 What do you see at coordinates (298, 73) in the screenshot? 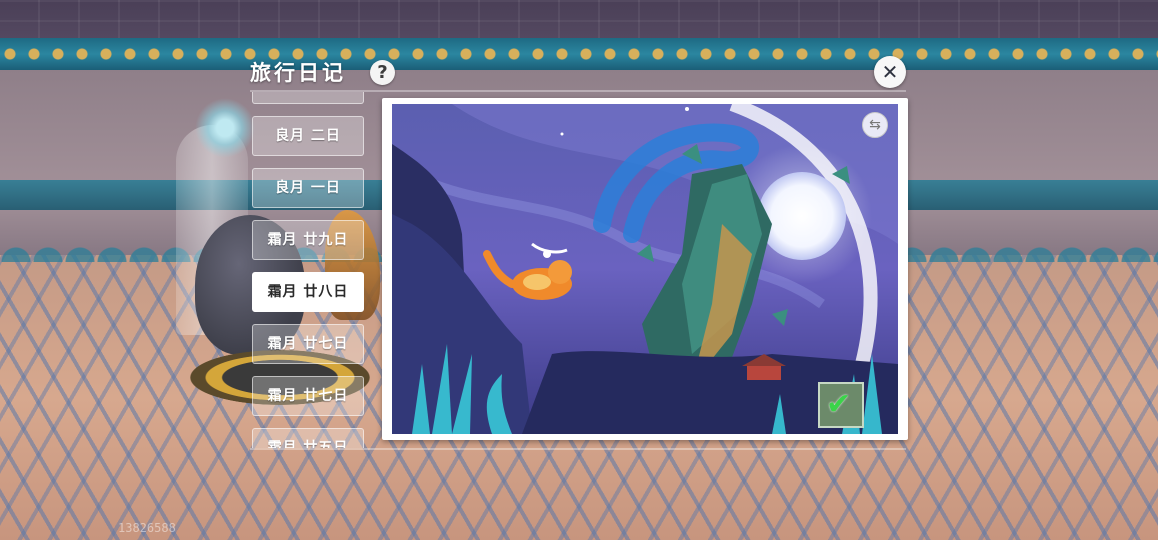
I see `page-title: 旅行日记` at bounding box center [298, 73].